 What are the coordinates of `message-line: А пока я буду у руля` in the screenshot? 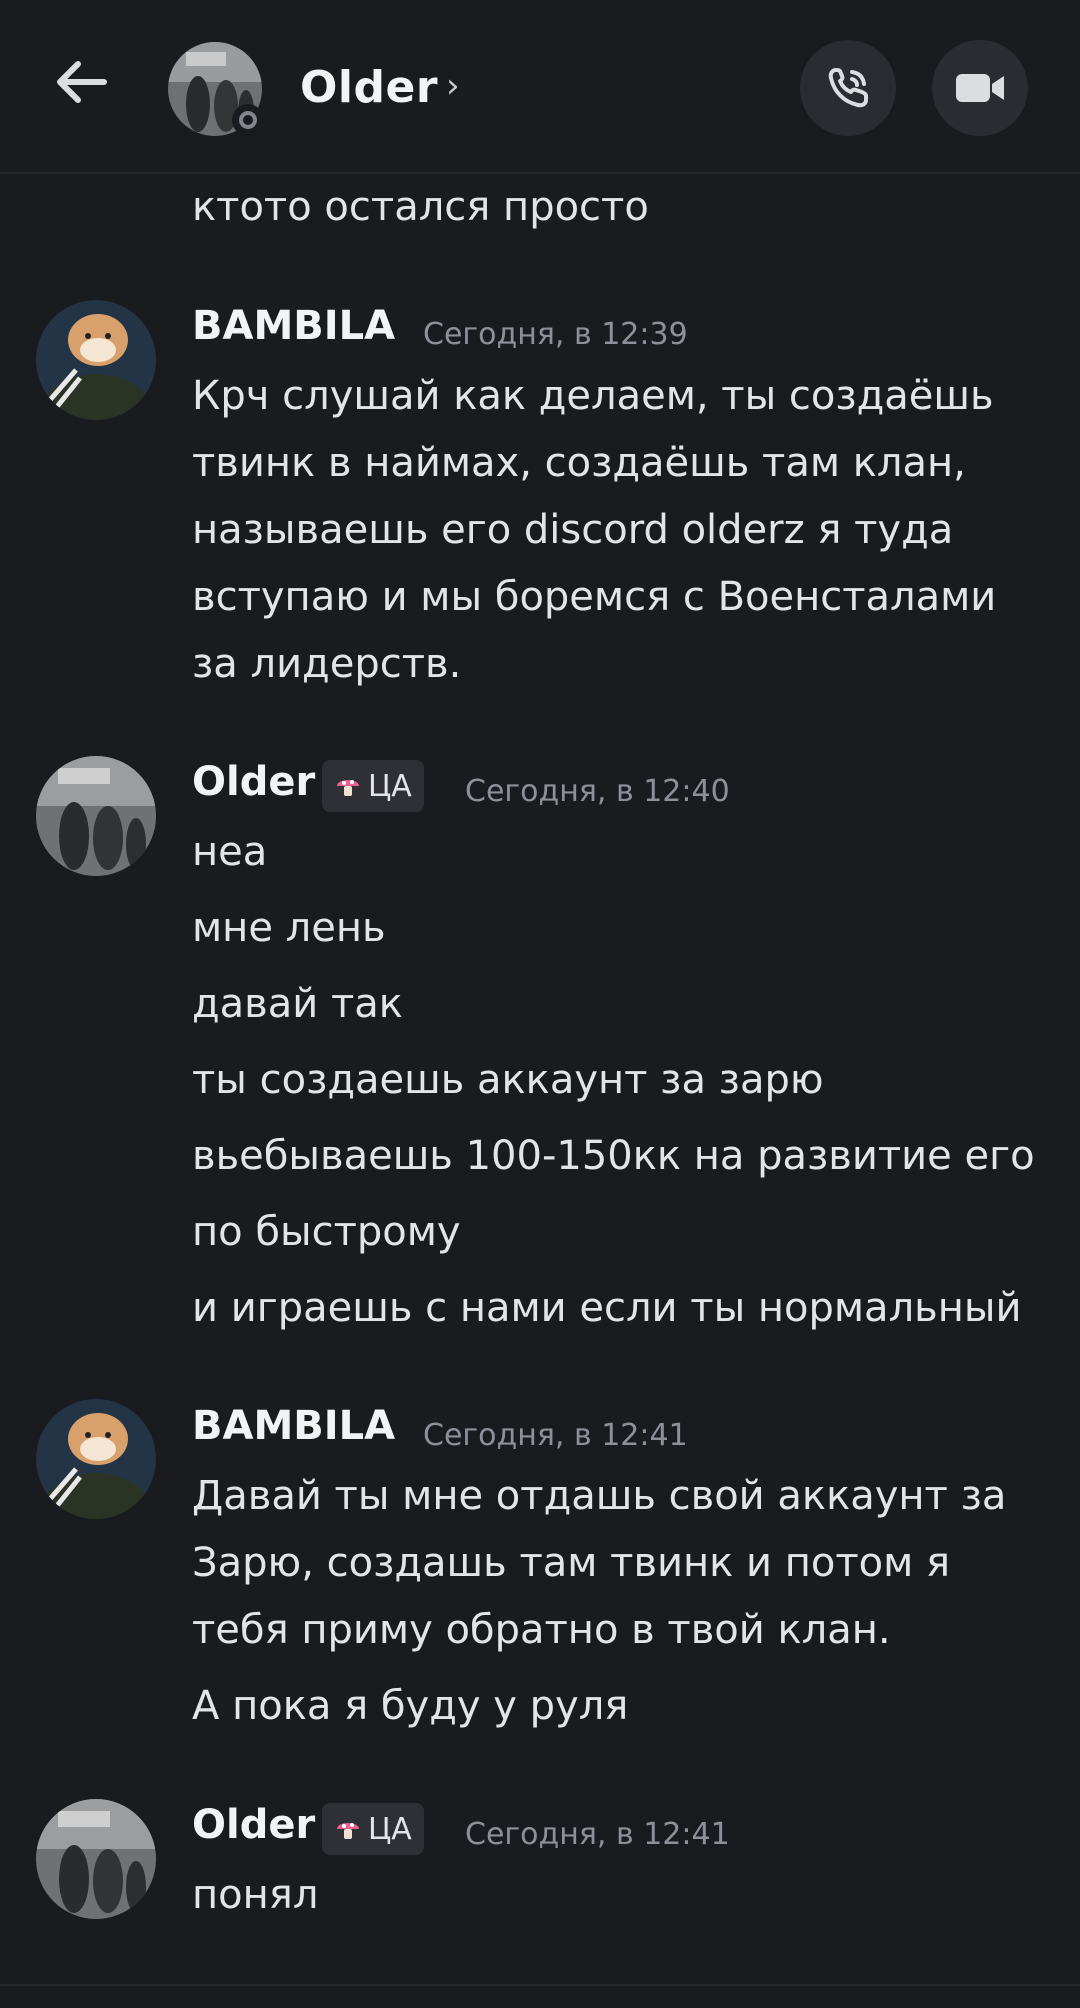 It's located at (410, 1706).